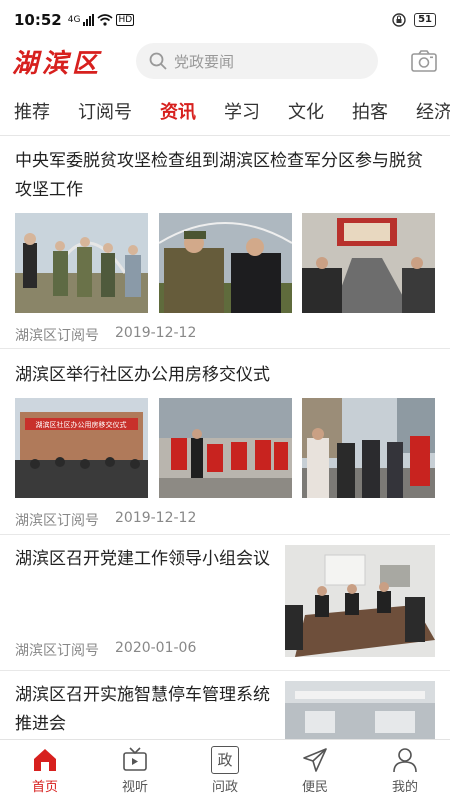 The width and height of the screenshot is (450, 800). I want to click on news-images: 湖滨区社区办公用房移交仪式, so click(225, 448).